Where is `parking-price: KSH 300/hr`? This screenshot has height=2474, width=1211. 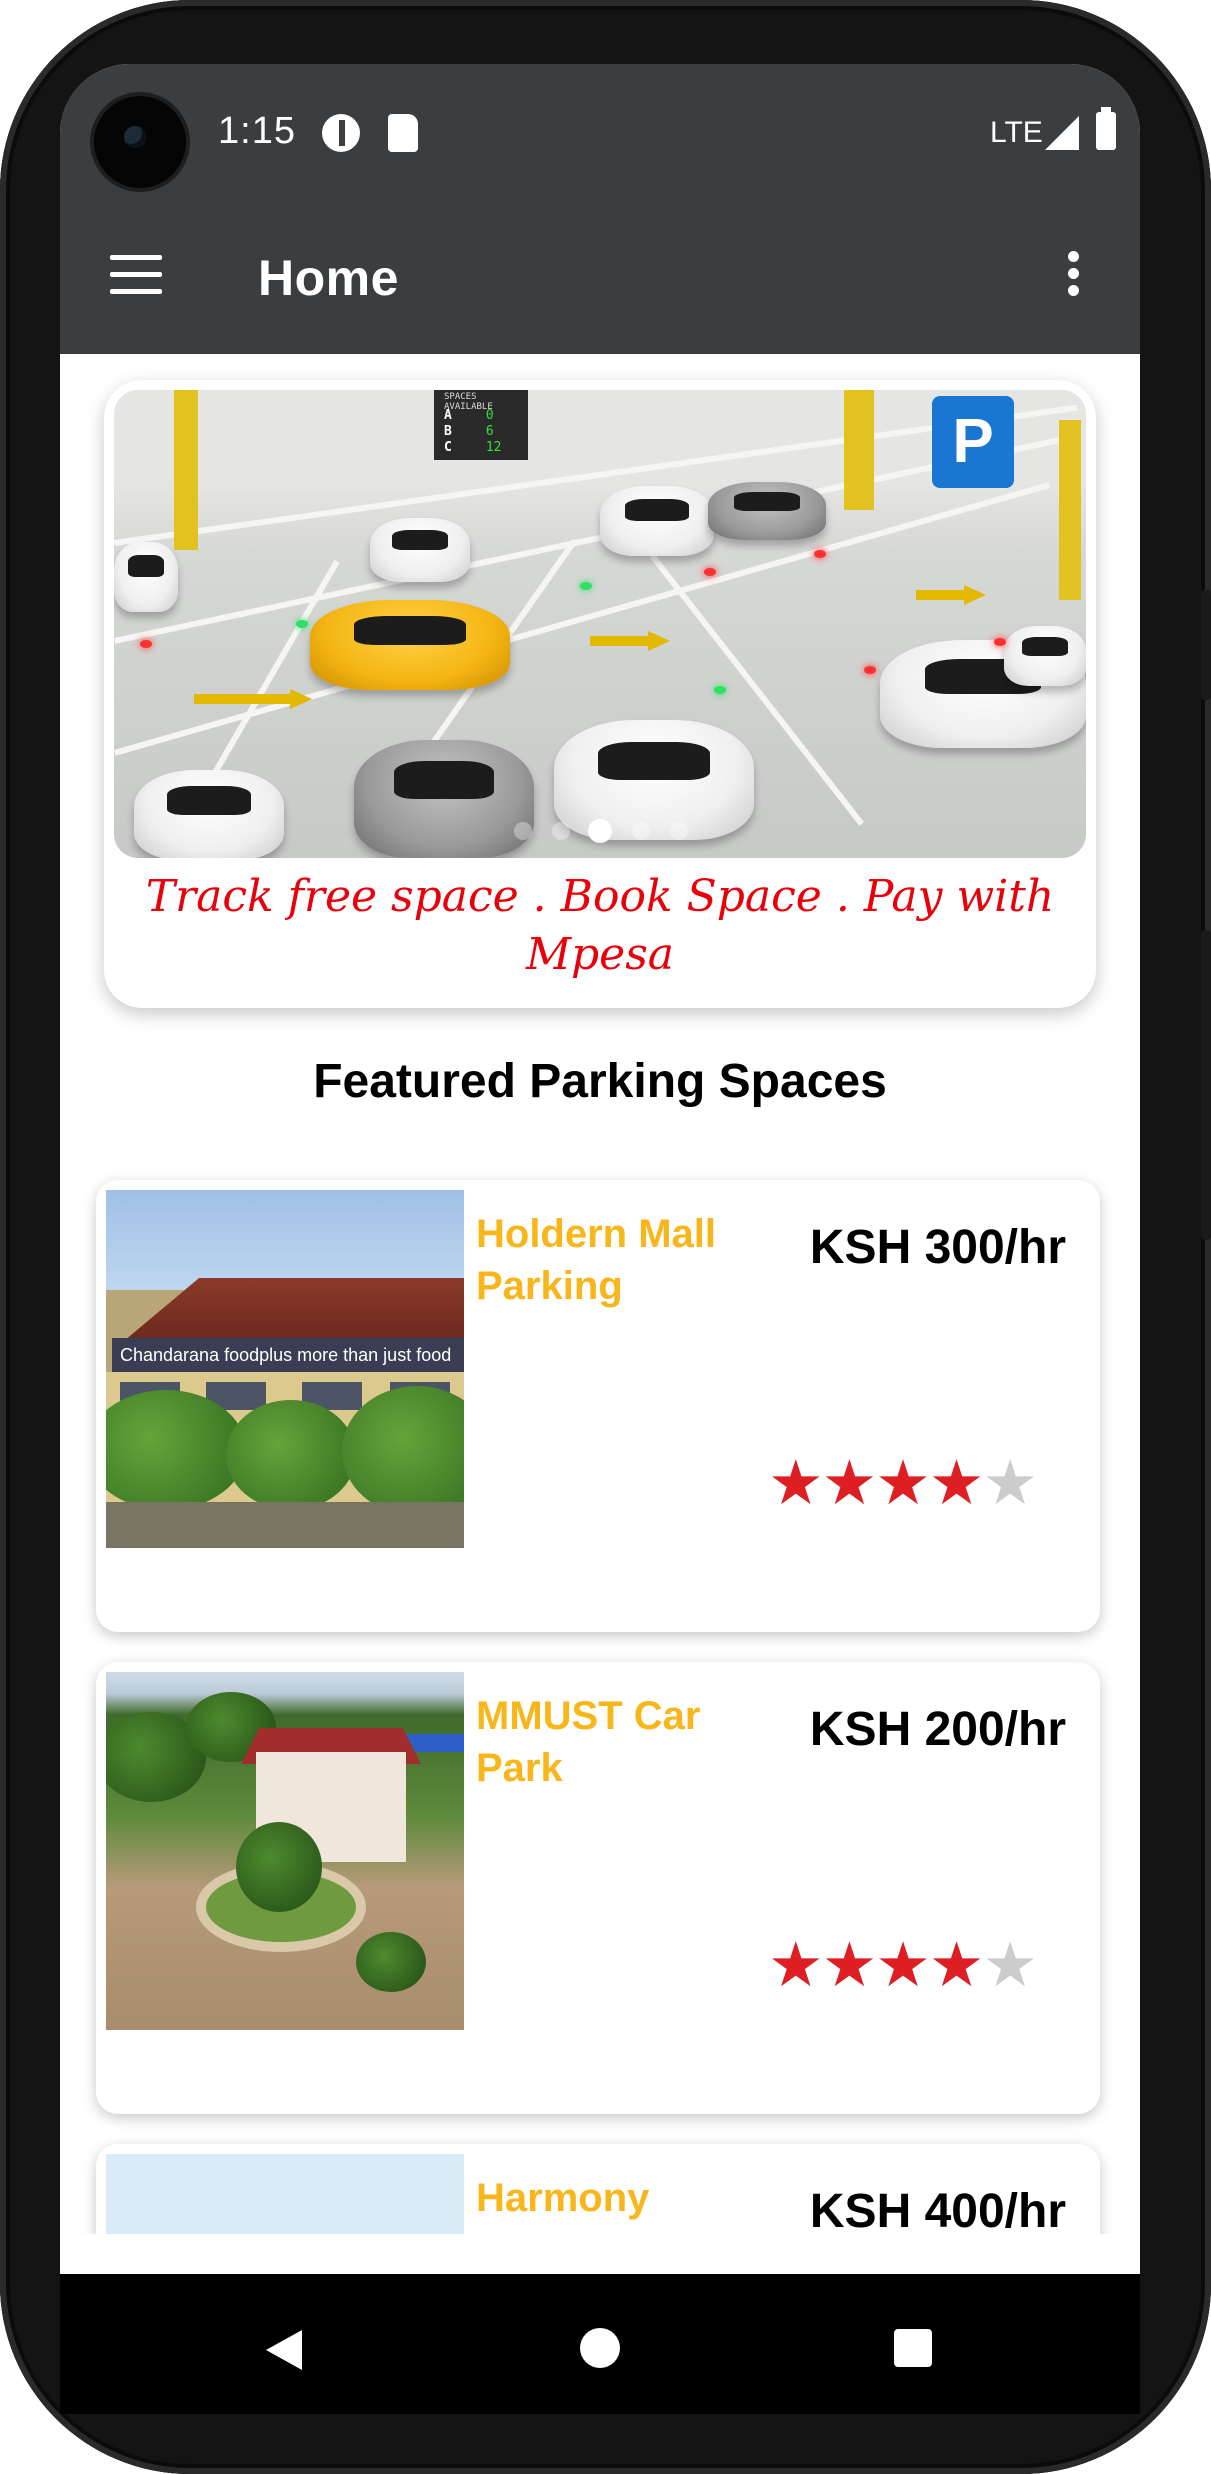 parking-price: KSH 300/hr is located at coordinates (937, 1247).